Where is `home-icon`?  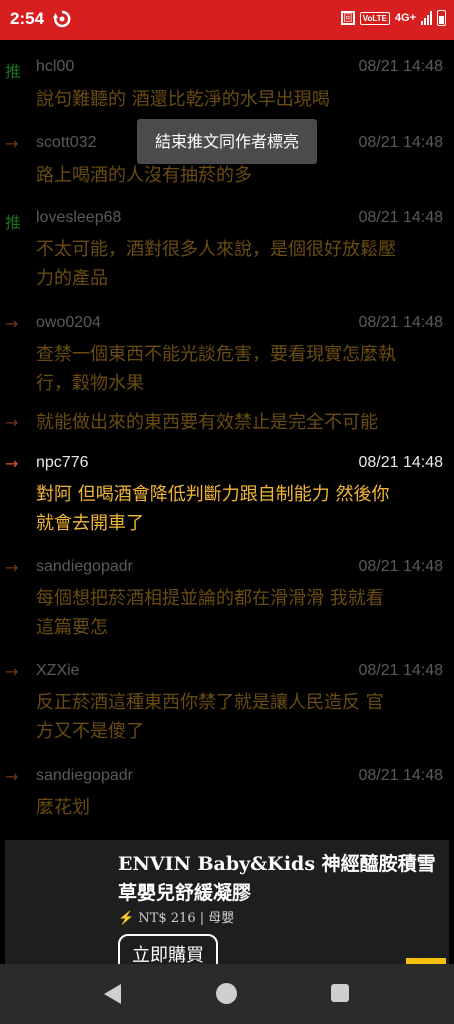 home-icon is located at coordinates (226, 993).